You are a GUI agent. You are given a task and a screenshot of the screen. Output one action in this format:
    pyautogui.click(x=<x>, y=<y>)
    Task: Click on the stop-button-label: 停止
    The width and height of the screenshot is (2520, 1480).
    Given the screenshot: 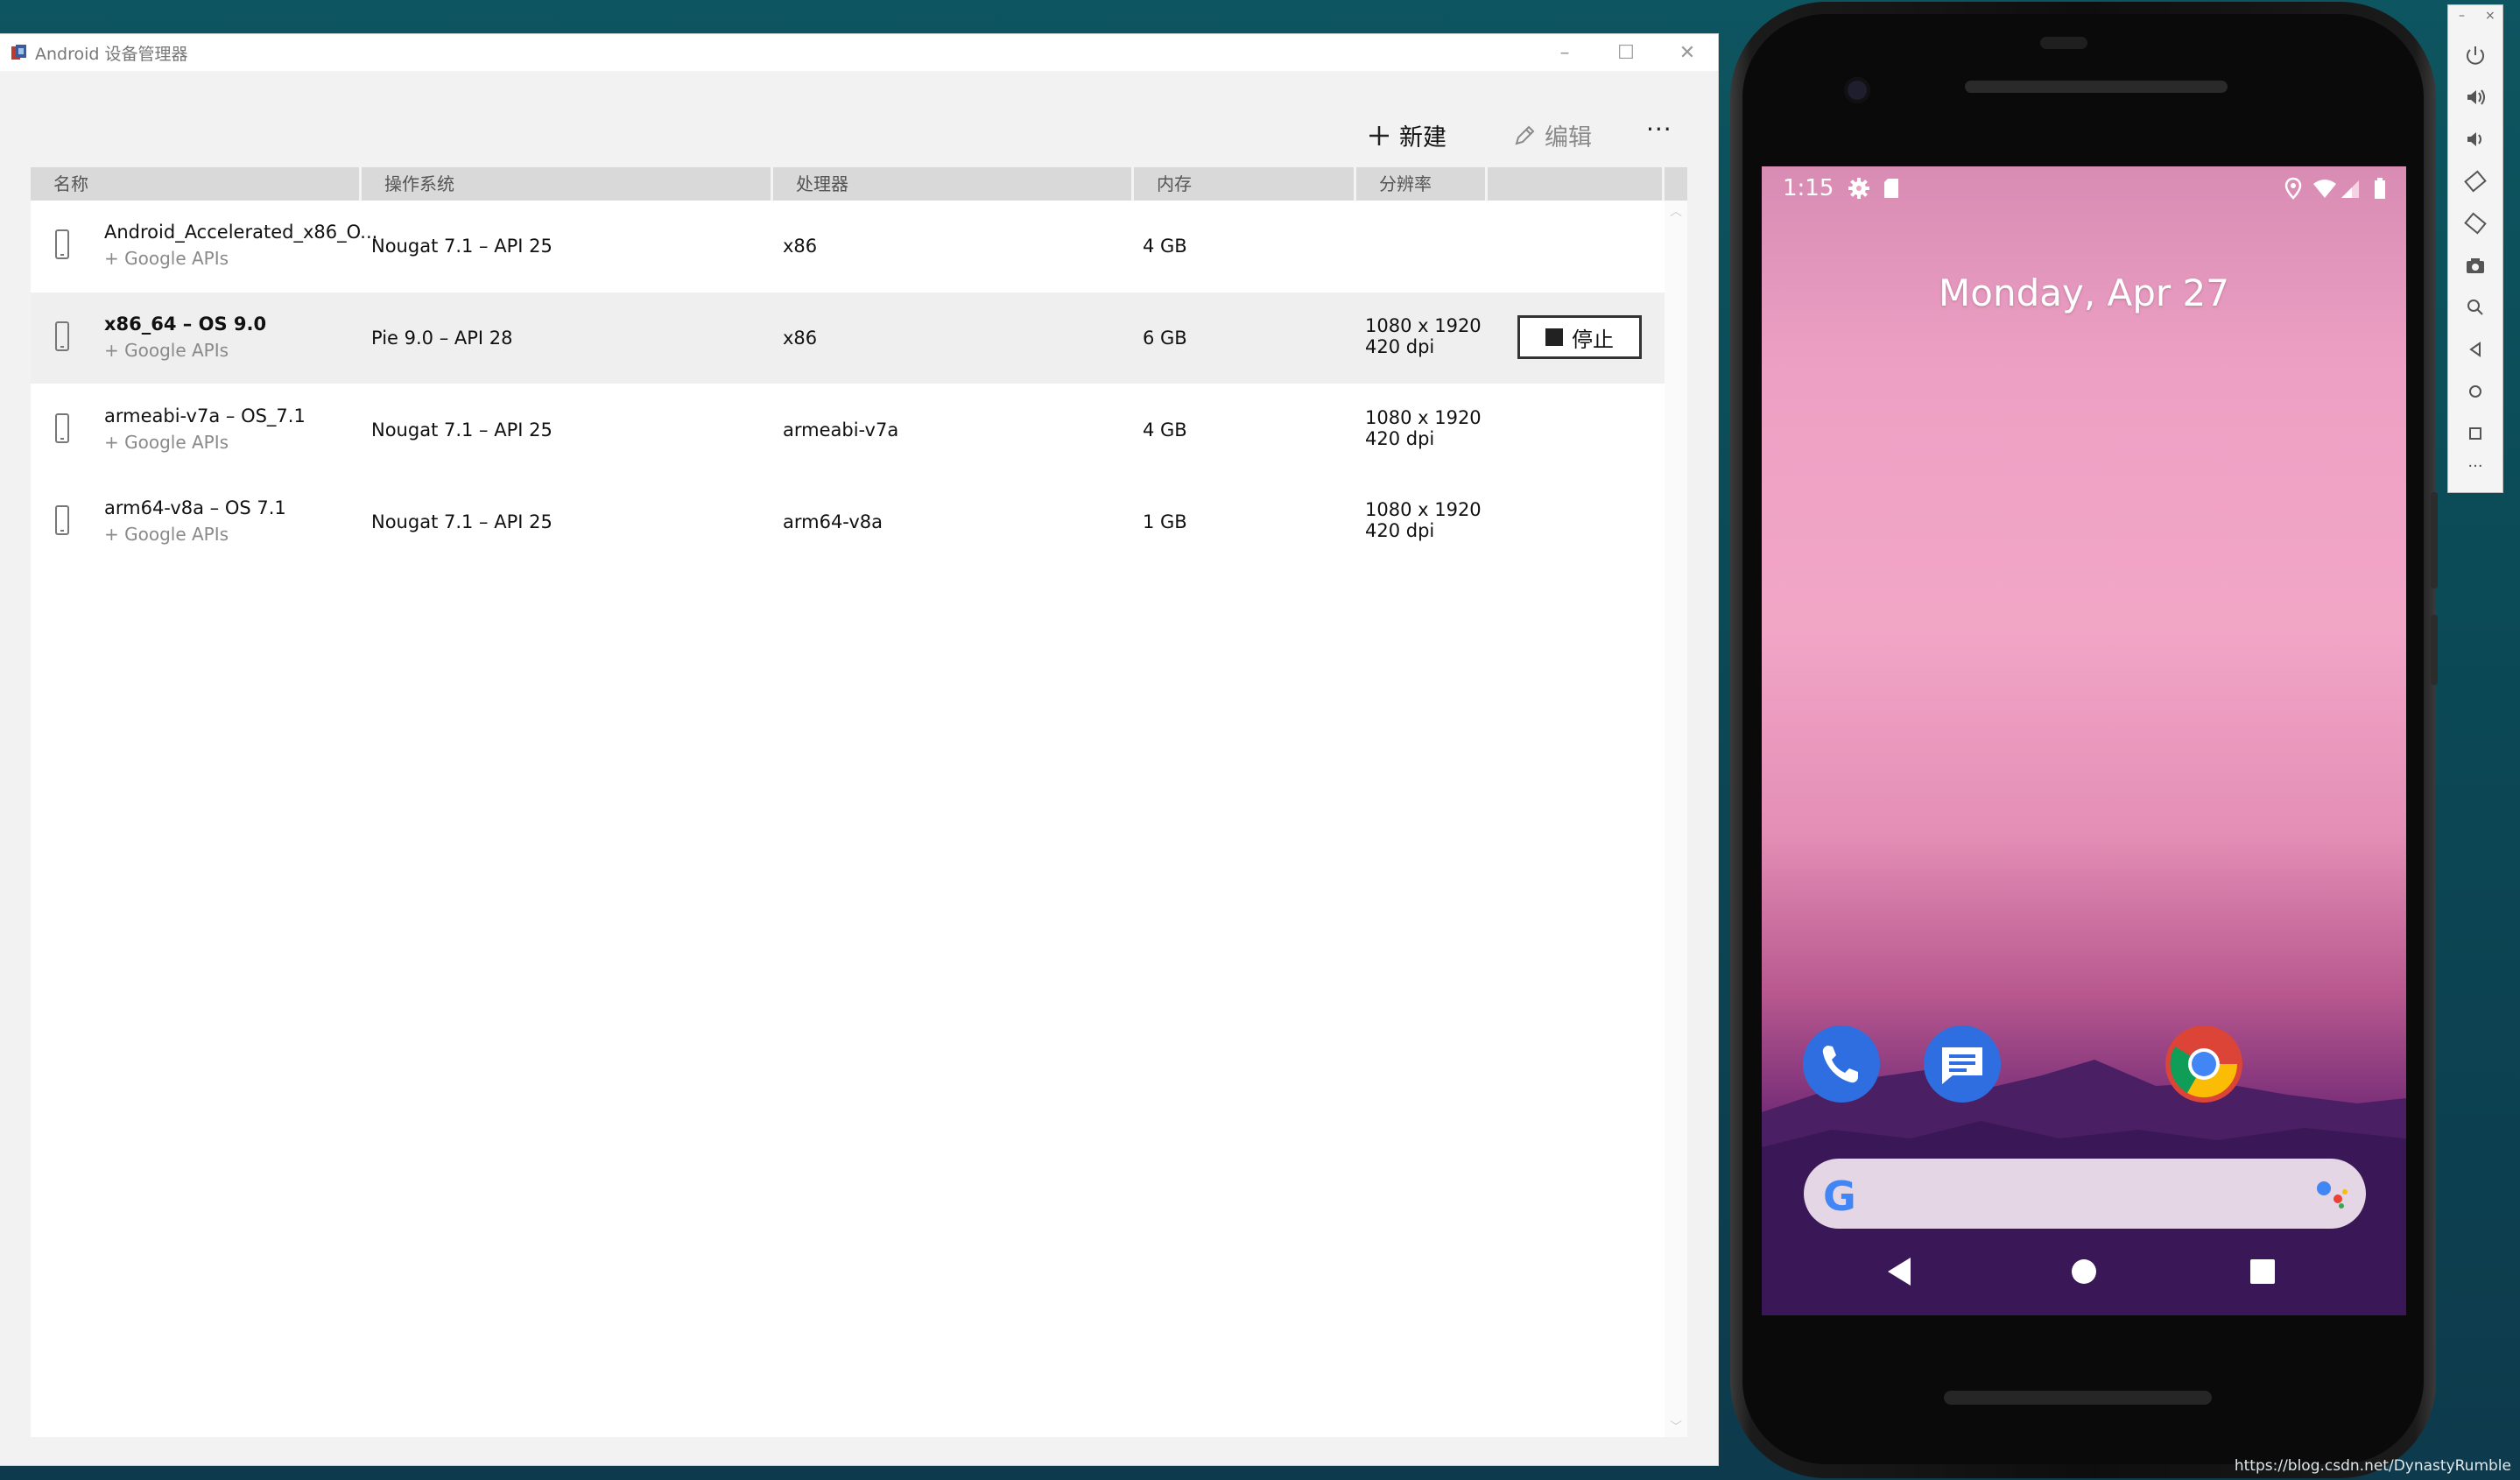 What is the action you would take?
    pyautogui.click(x=1593, y=339)
    